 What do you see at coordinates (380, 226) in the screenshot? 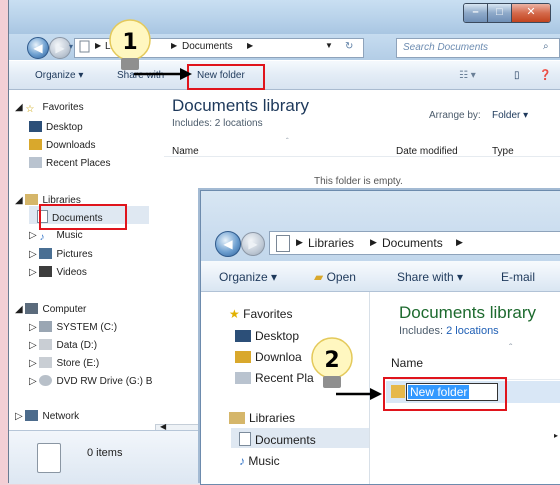
I see `zoomed-address-area: ◀ ▶ ▶ Libraries ▶ Documents ▶` at bounding box center [380, 226].